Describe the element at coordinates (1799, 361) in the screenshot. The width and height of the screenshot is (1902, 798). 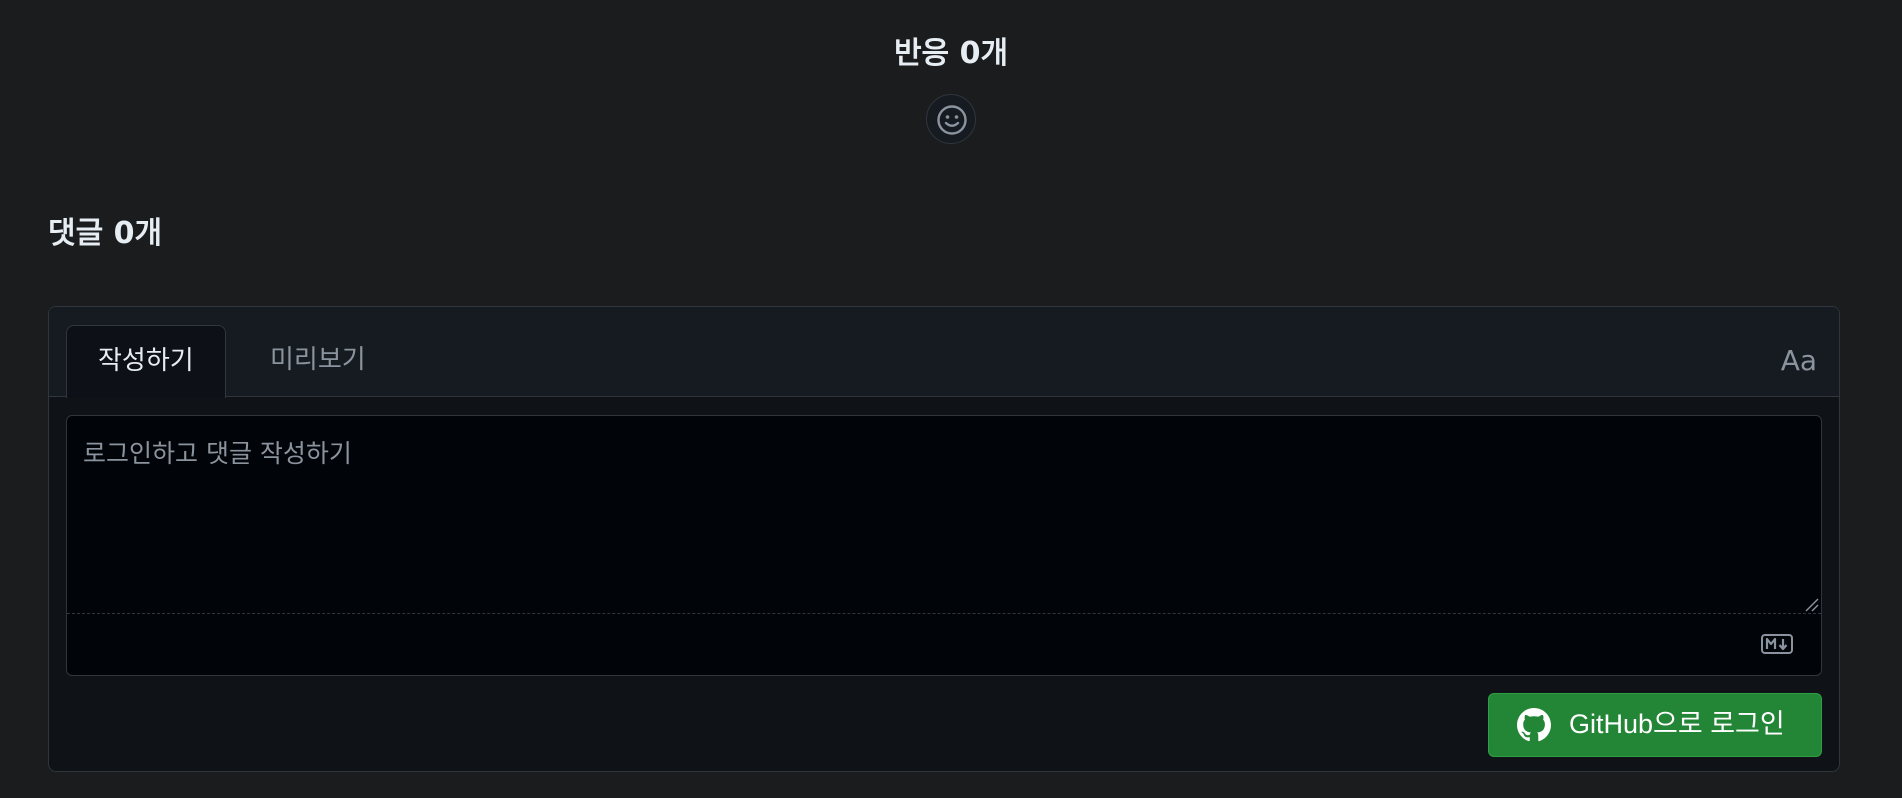
I see `font-toggle-button: Aa` at that location.